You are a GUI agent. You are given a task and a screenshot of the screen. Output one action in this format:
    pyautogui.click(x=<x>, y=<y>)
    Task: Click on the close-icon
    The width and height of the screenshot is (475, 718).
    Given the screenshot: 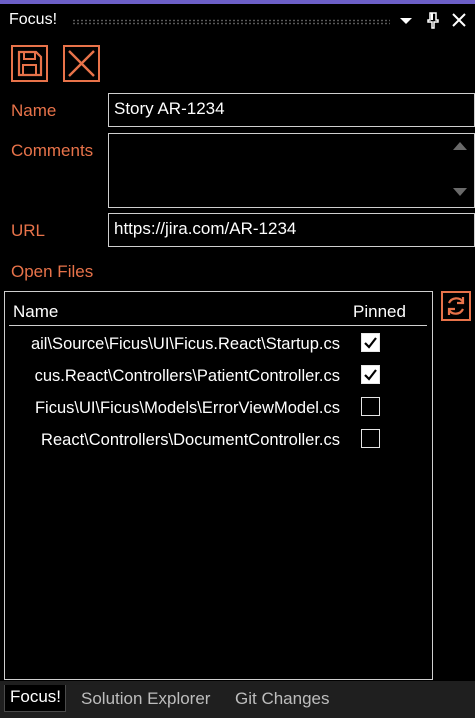 What is the action you would take?
    pyautogui.click(x=459, y=20)
    